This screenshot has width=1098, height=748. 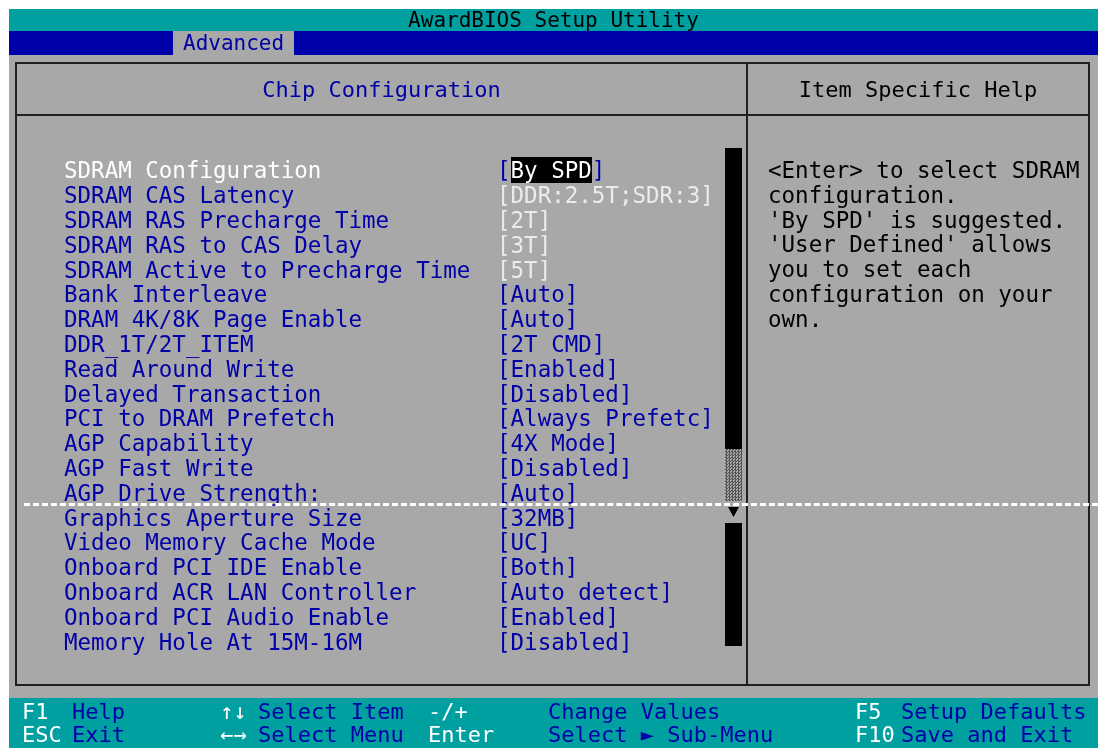 What do you see at coordinates (280, 492) in the screenshot?
I see `setting-label: AGP Drive Strength:` at bounding box center [280, 492].